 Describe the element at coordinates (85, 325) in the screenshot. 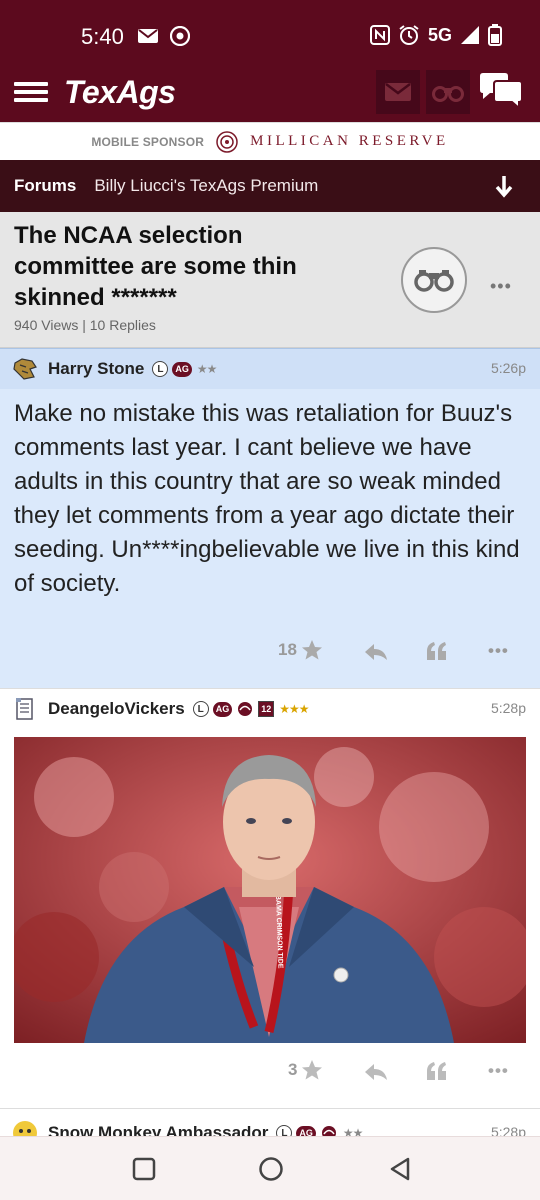

I see `thread-meta: 940 Views | 10 Replies` at that location.